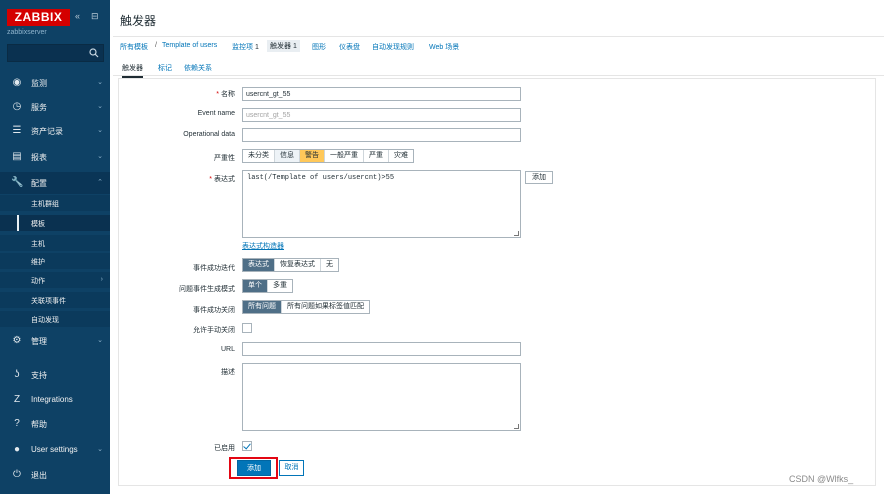 This screenshot has height=494, width=884. I want to click on submenu-label: 维护, so click(38, 262).